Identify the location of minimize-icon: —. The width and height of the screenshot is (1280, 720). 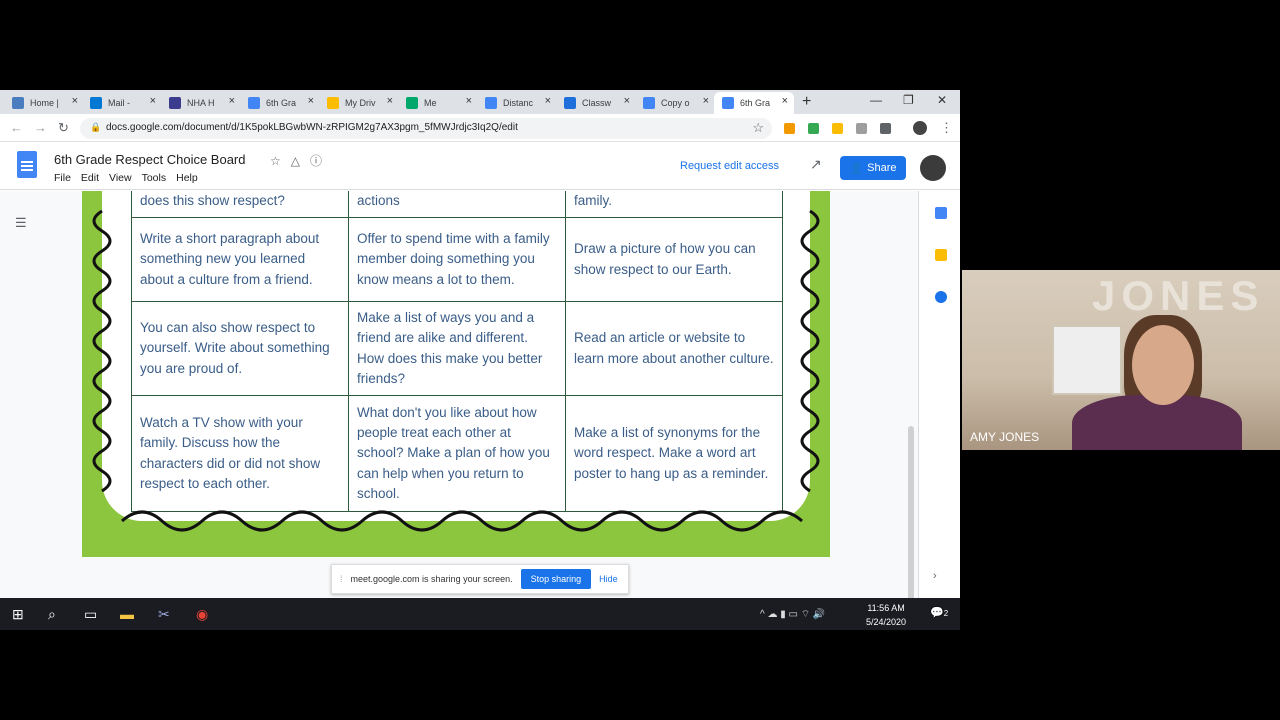
(876, 100).